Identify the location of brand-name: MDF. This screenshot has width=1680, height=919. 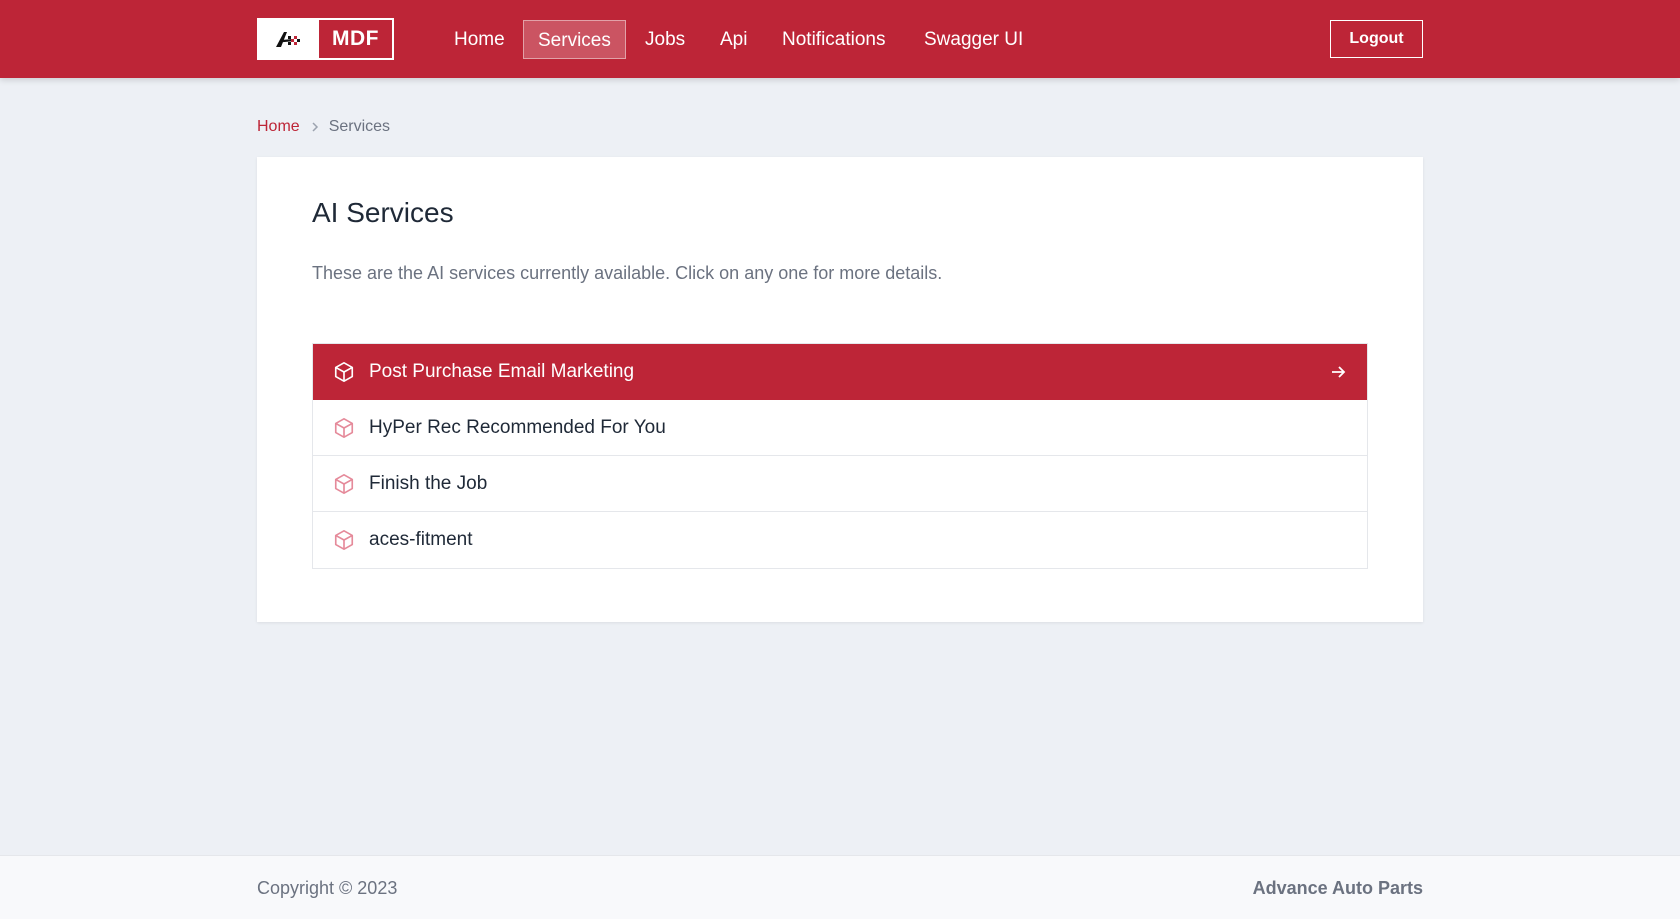
(355, 38).